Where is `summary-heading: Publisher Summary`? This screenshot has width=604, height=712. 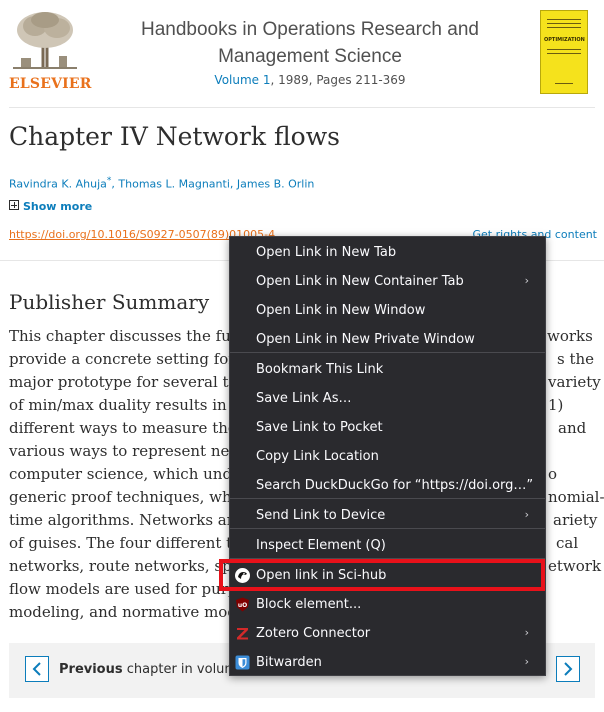
summary-heading: Publisher Summary is located at coordinates (109, 302).